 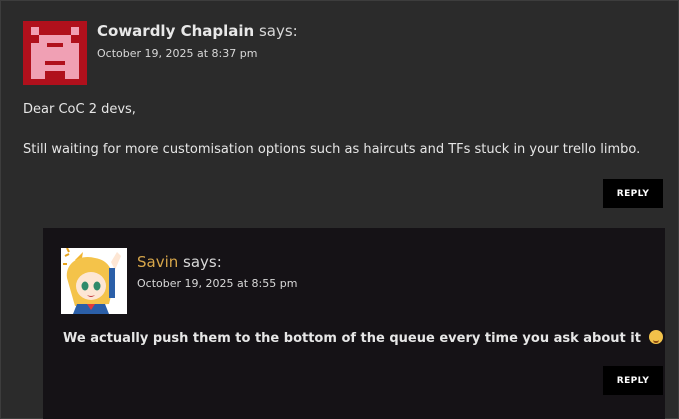 What do you see at coordinates (655, 337) in the screenshot?
I see `wink-smile-emoji-icon` at bounding box center [655, 337].